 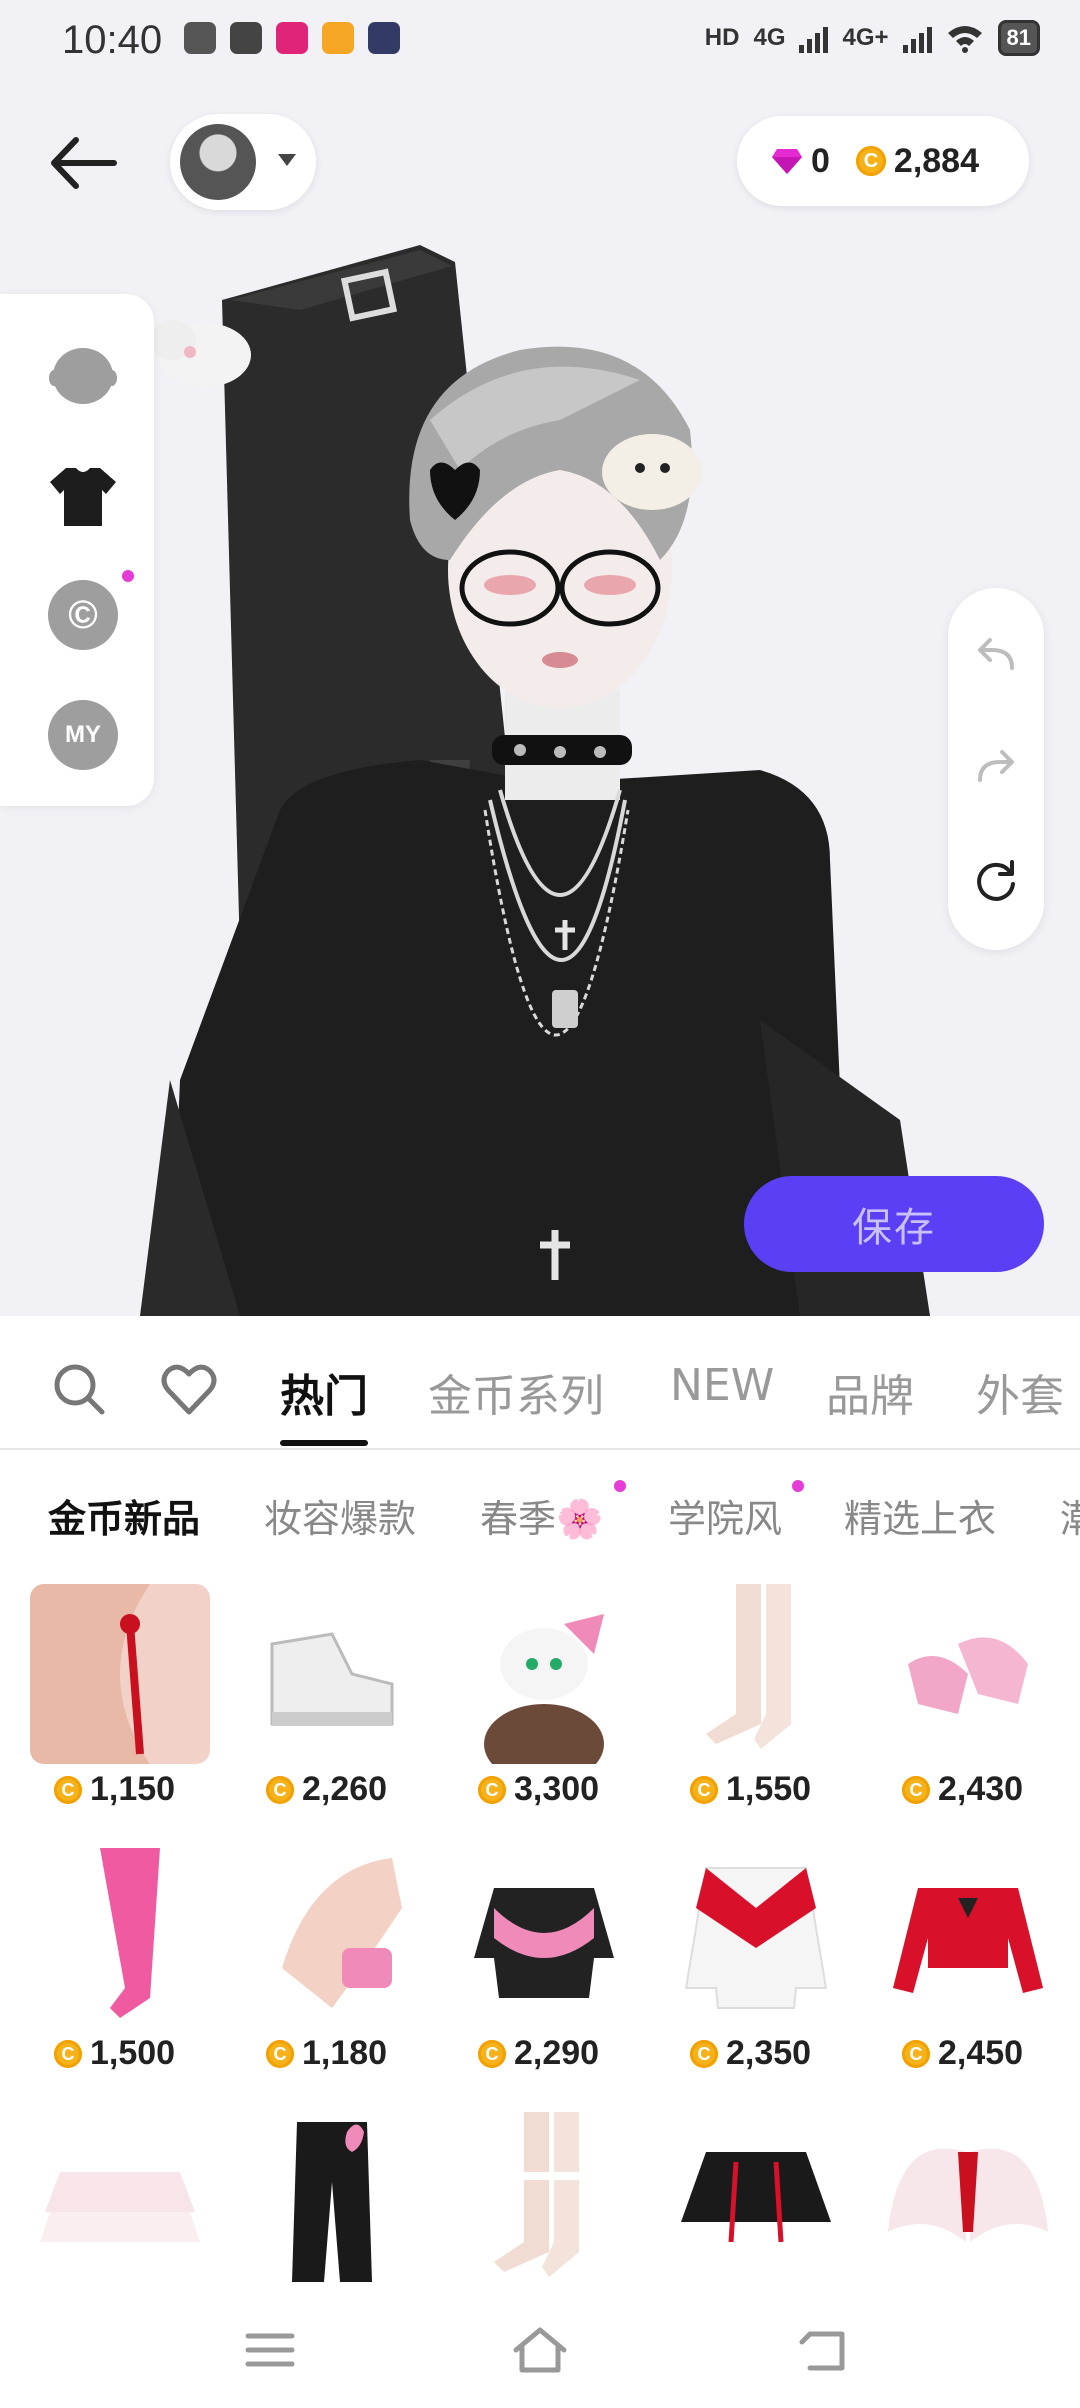 What do you see at coordinates (77, 550) in the screenshot?
I see `category-rail: © MY` at bounding box center [77, 550].